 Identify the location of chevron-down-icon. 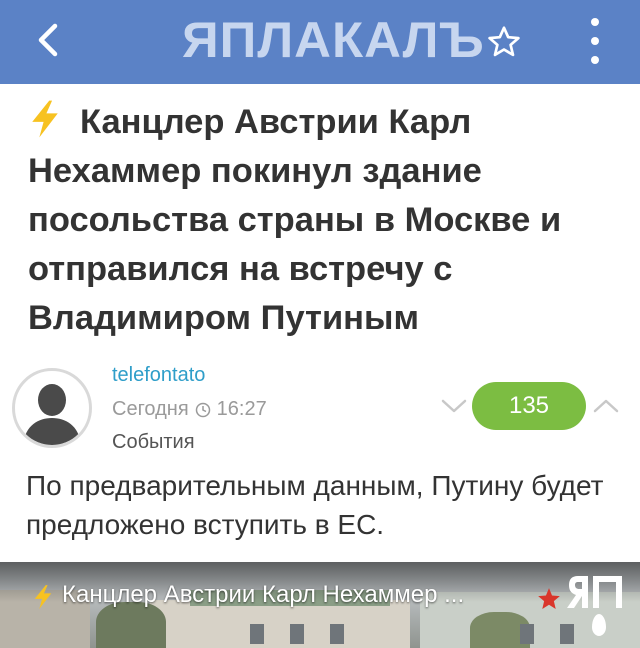
(454, 406).